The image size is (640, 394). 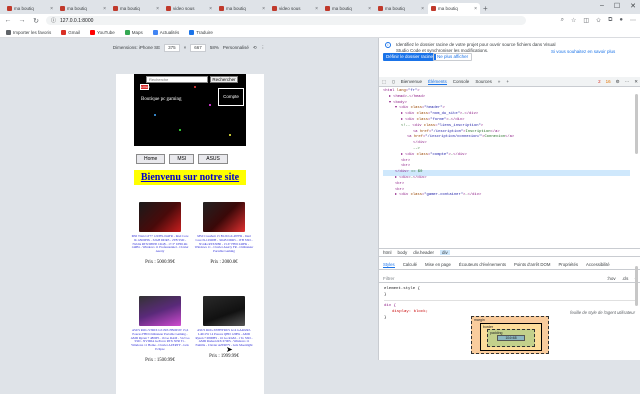 What do you see at coordinates (573, 20) in the screenshot?
I see `star-icon: ☆` at bounding box center [573, 20].